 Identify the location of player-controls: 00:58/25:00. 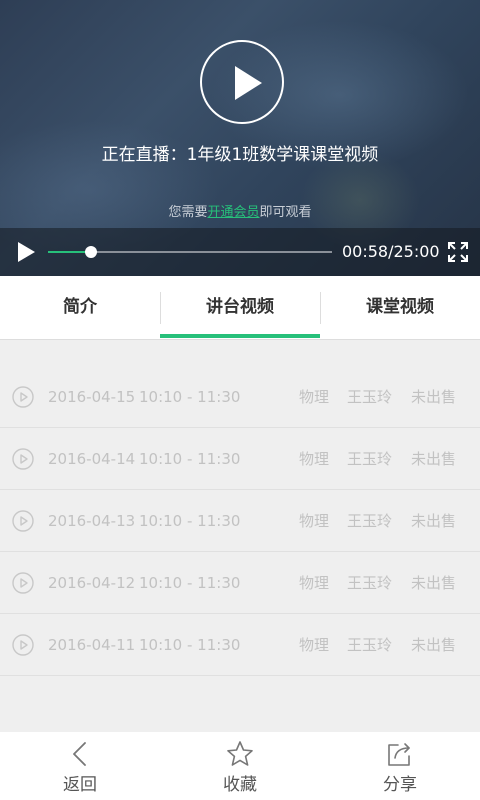
(240, 252).